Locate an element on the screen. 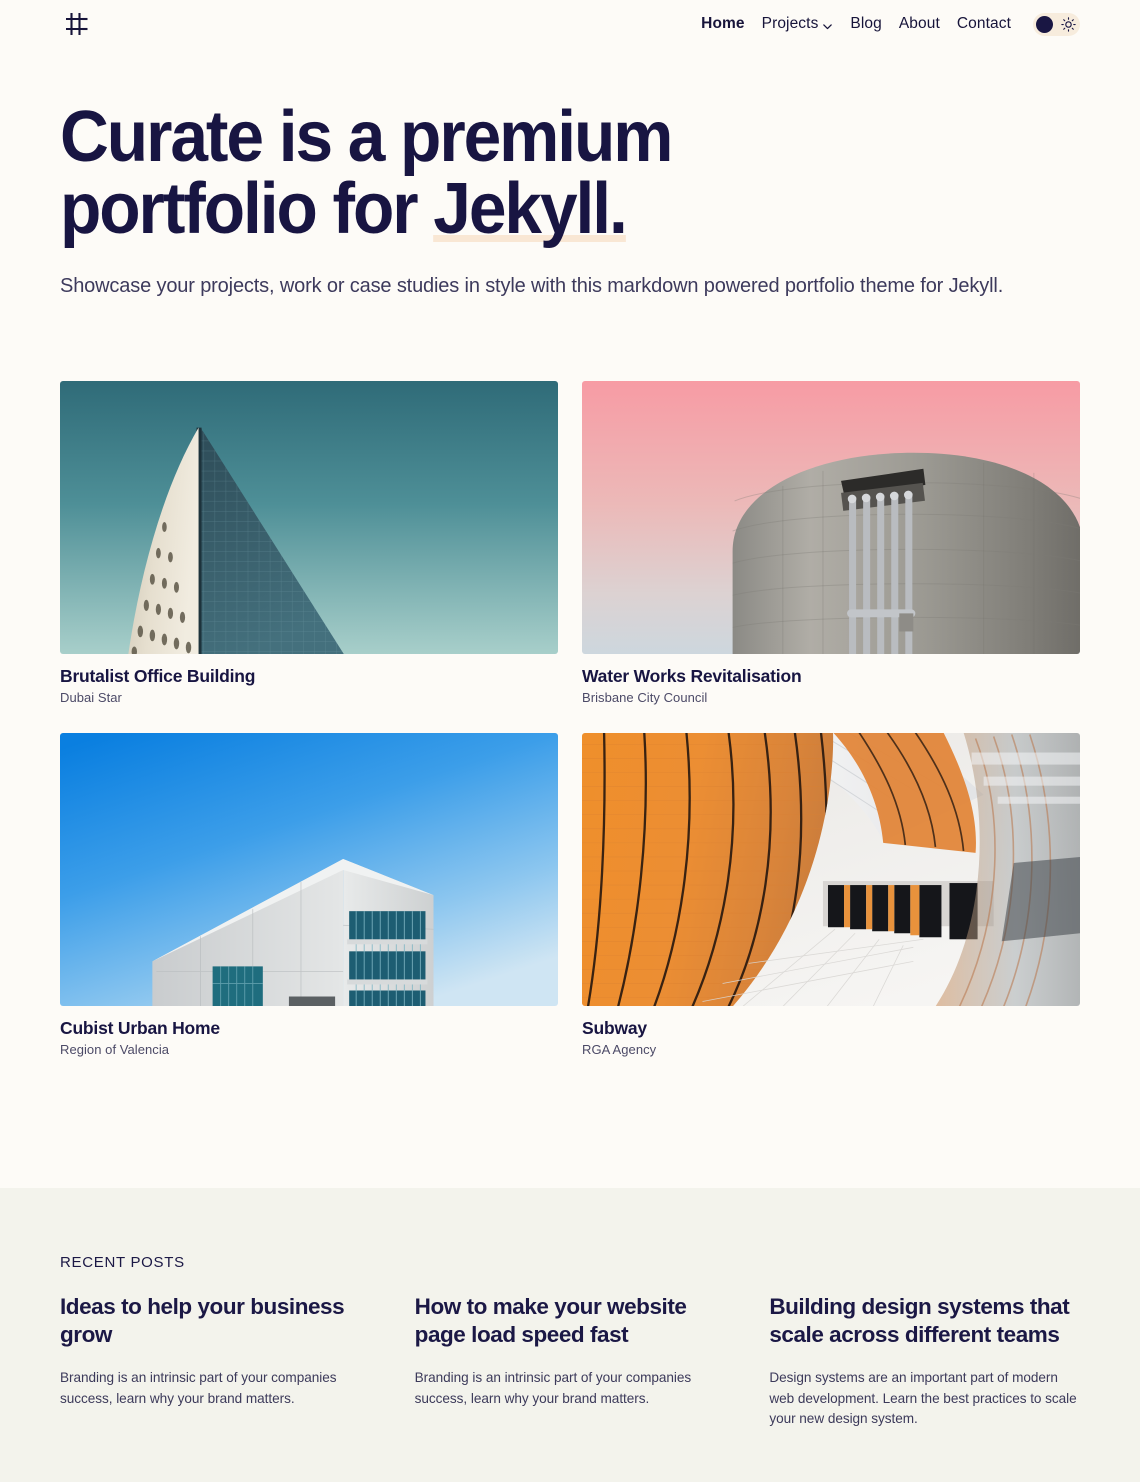  hero-title-highlight: Jekyll. is located at coordinates (530, 209).